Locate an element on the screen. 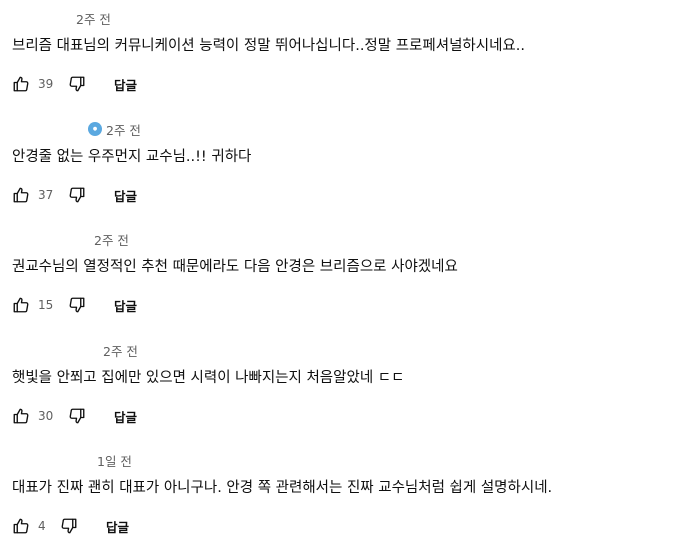 The image size is (700, 554). comment-actions: 37 답글 is located at coordinates (73, 195).